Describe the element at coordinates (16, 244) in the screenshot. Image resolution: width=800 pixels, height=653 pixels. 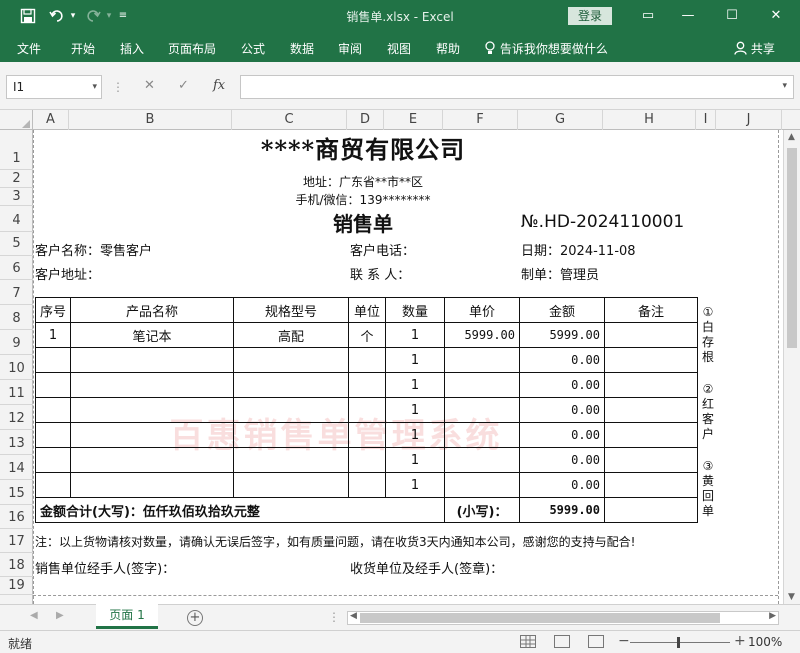
I see `row-header: 5` at that location.